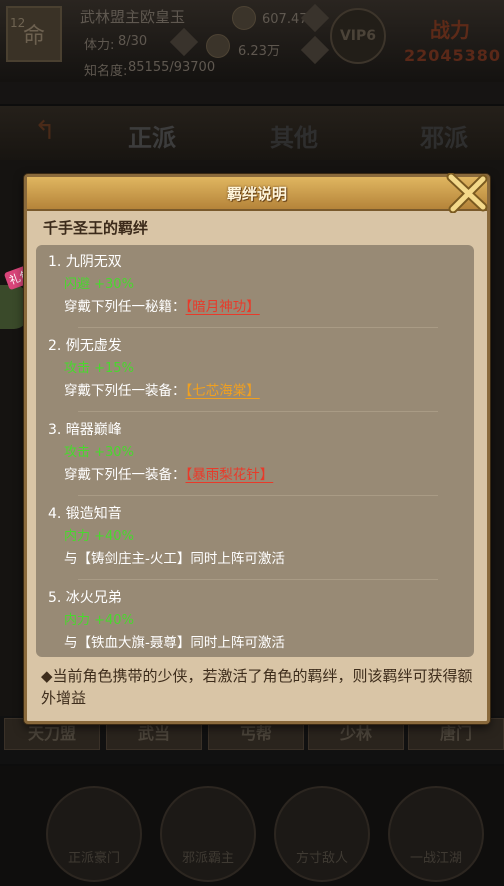  Describe the element at coordinates (99, 452) in the screenshot. I see `bond-stat: 攻击 +30%` at that location.